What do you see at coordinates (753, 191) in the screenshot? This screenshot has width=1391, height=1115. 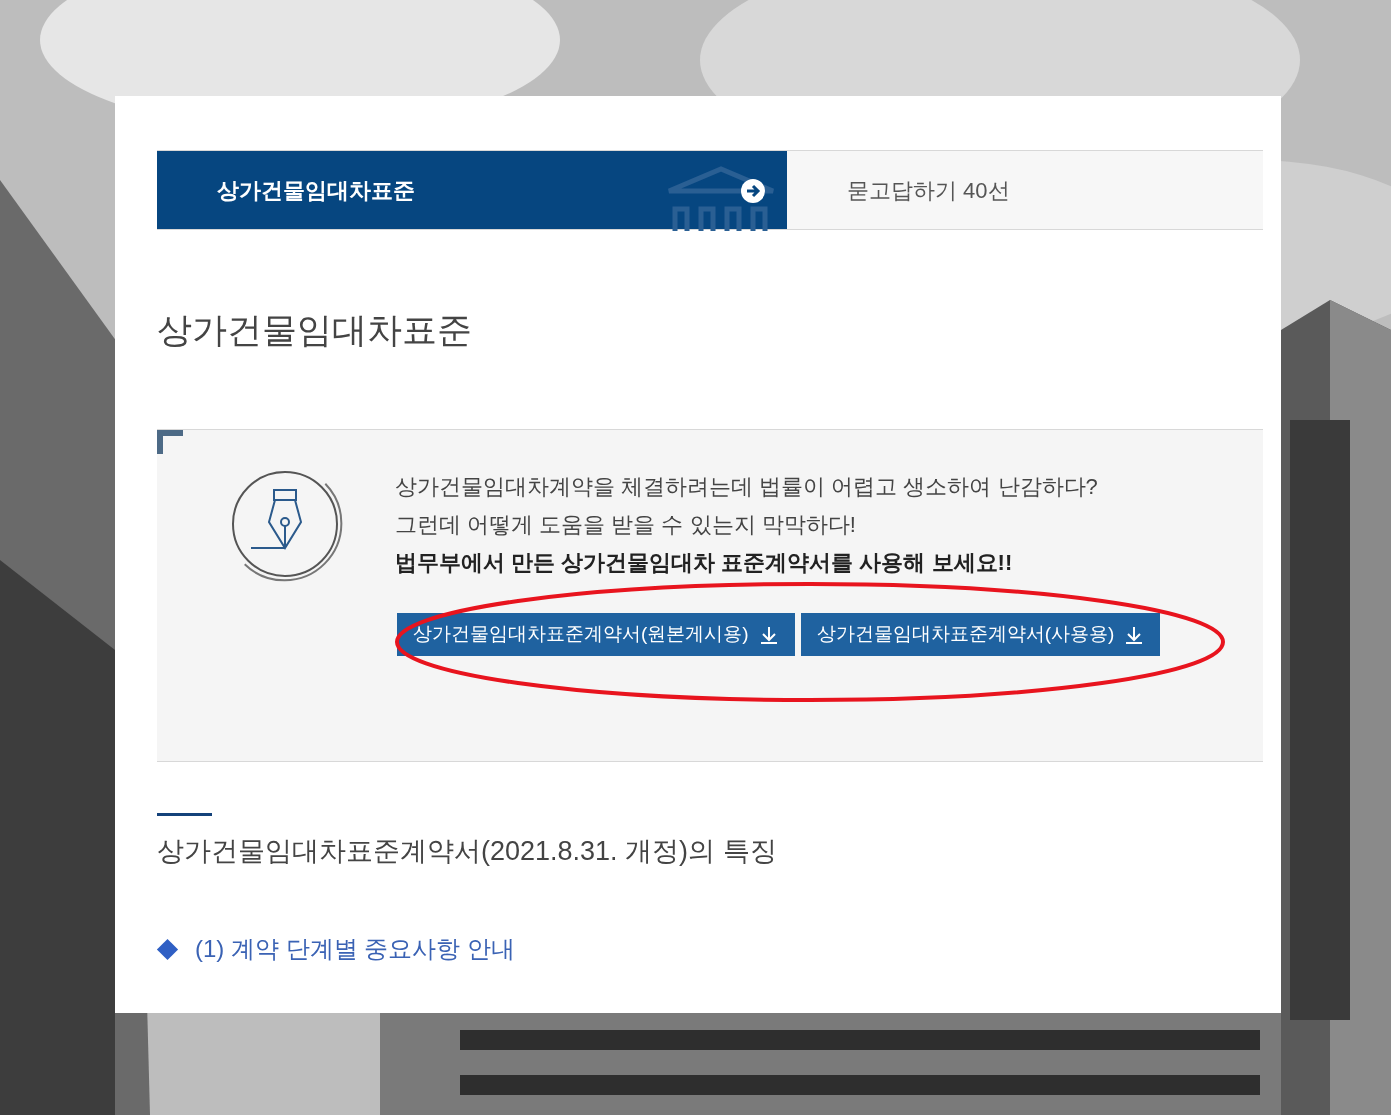 I see `arrow-right-icon` at bounding box center [753, 191].